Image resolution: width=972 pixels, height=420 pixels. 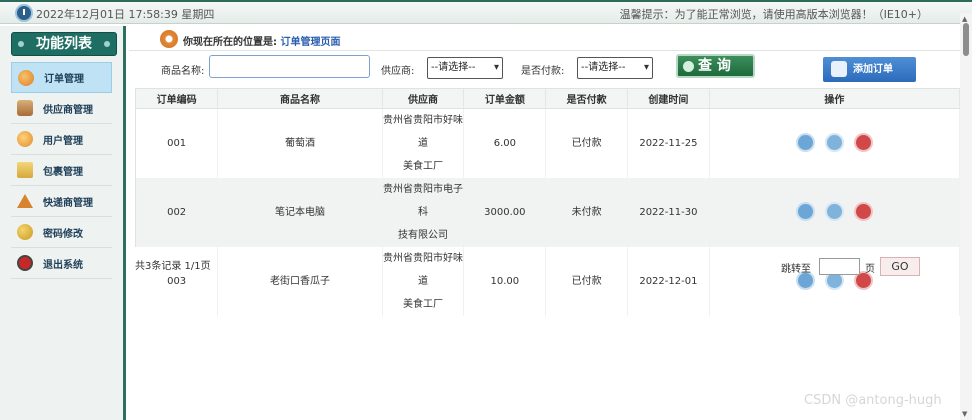 What do you see at coordinates (169, 39) in the screenshot?
I see `location-icon` at bounding box center [169, 39].